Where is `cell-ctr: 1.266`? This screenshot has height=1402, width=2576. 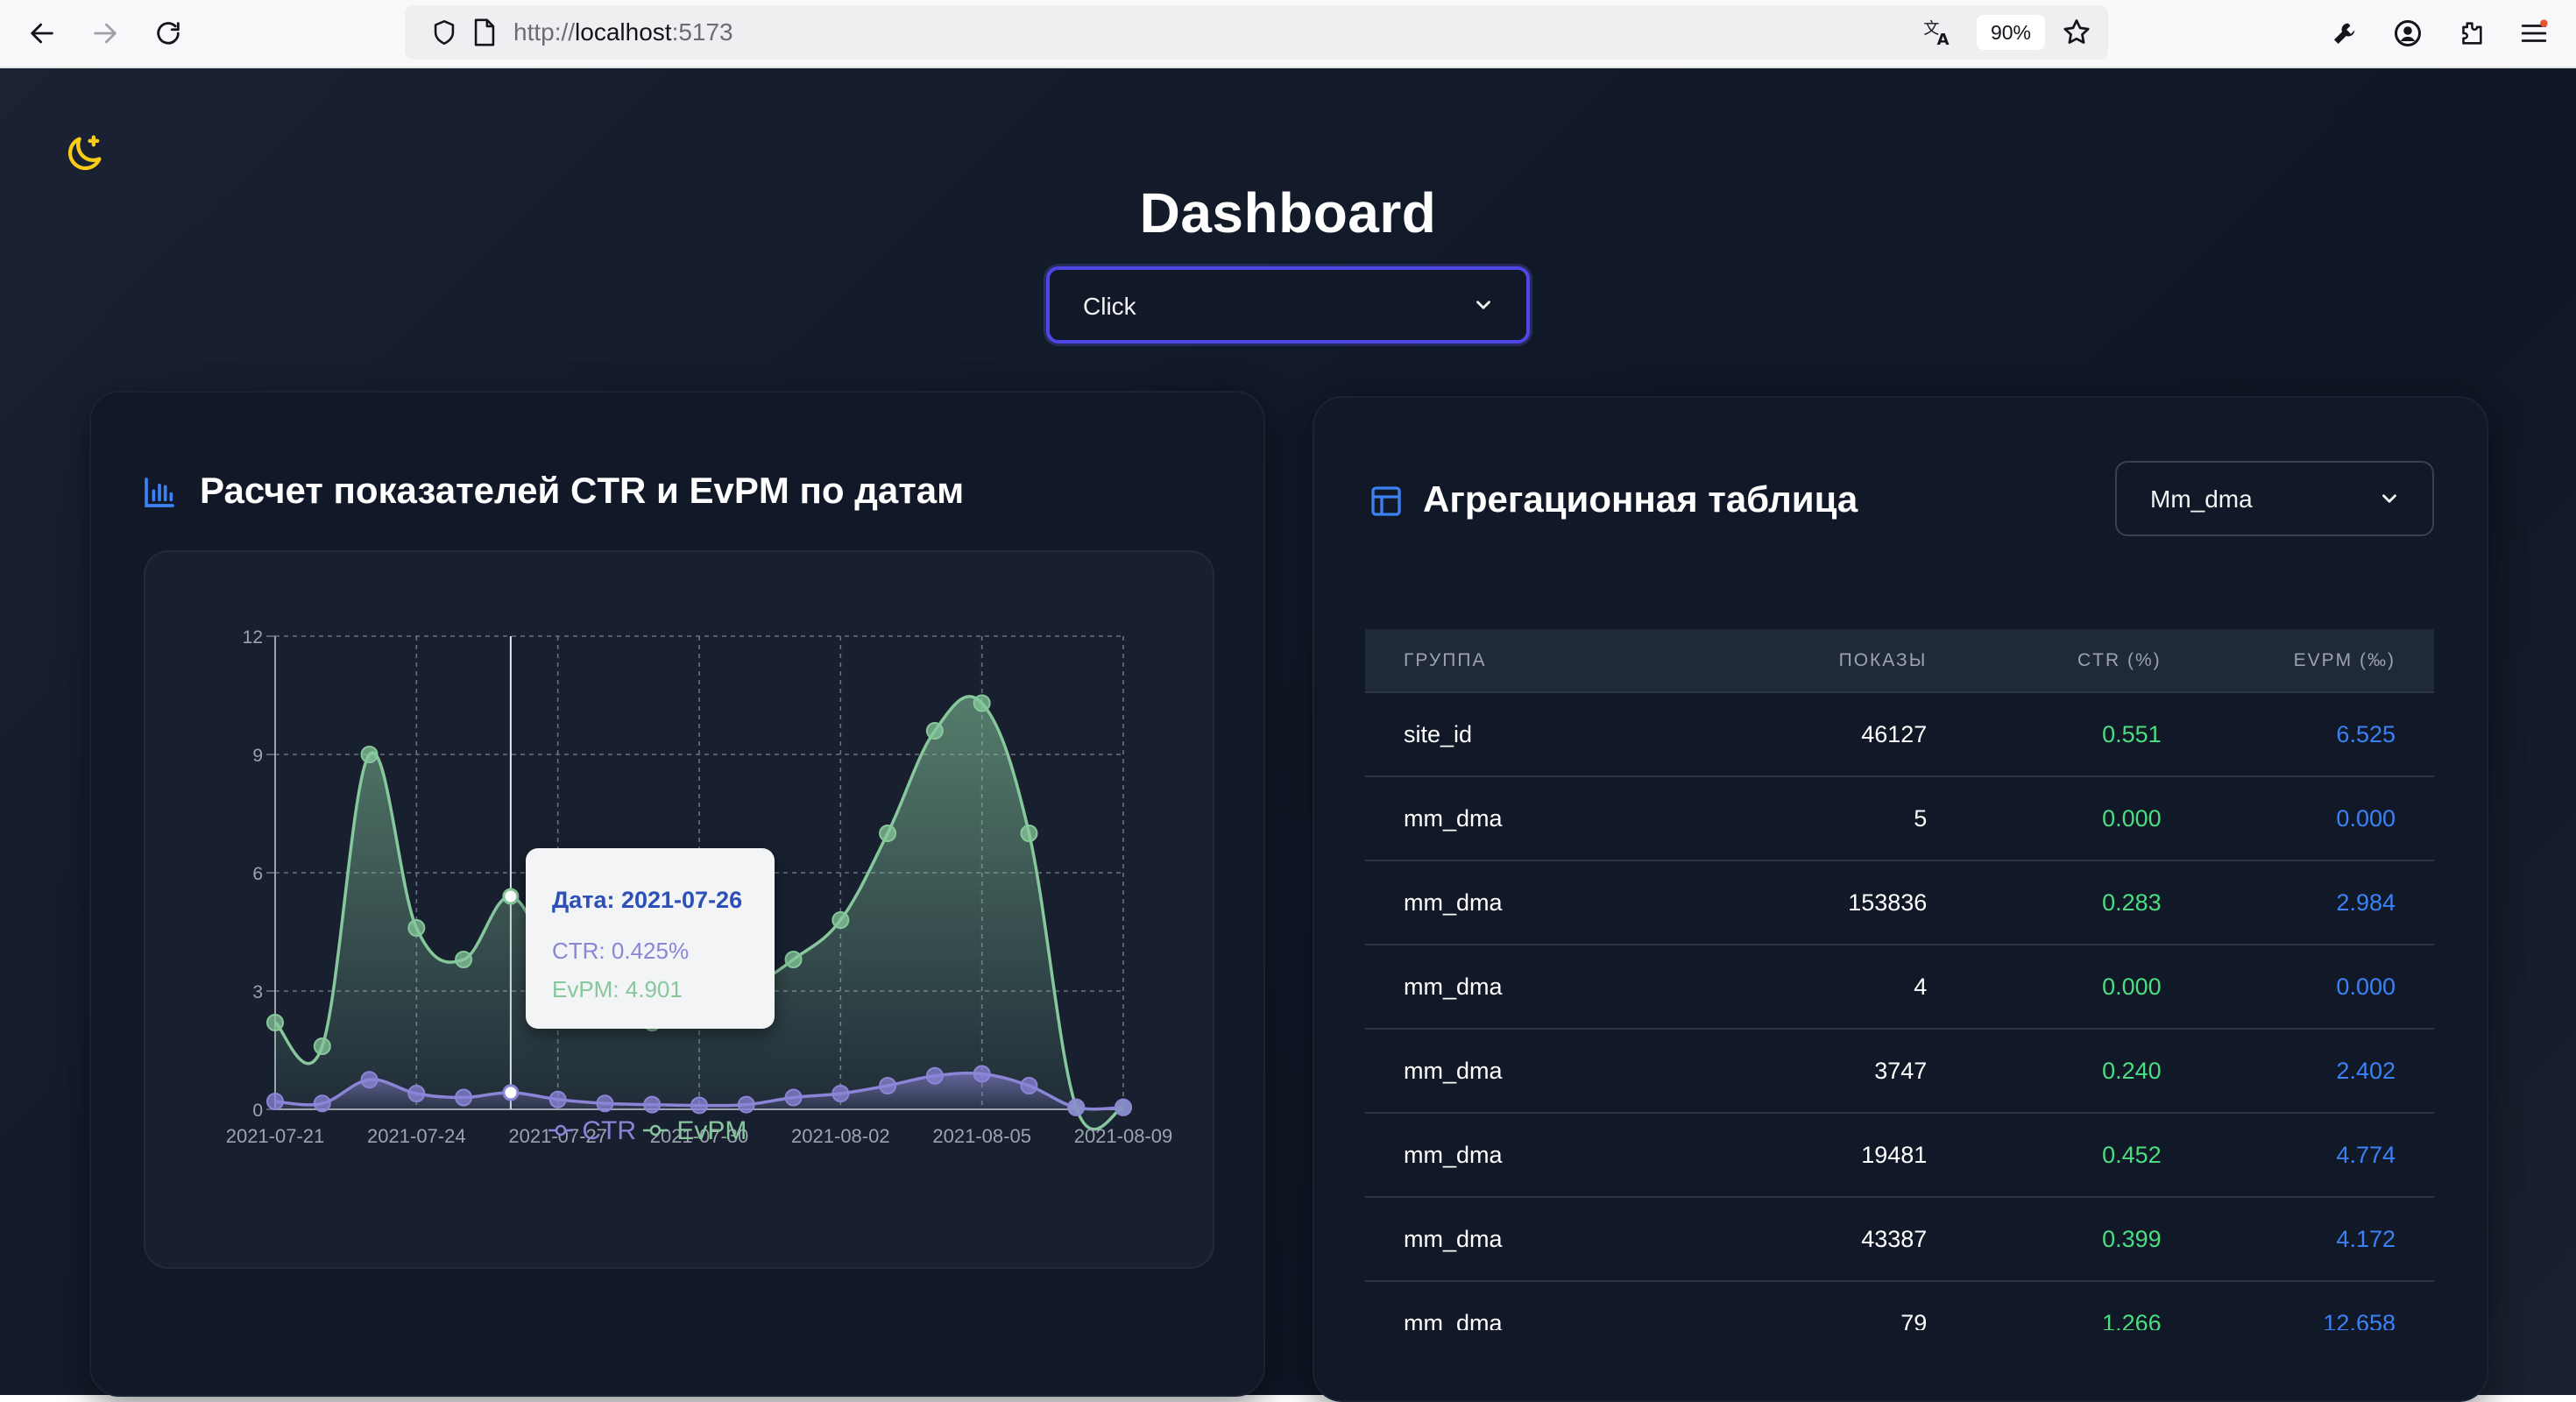
cell-ctr: 1.266 is located at coordinates (2082, 1305).